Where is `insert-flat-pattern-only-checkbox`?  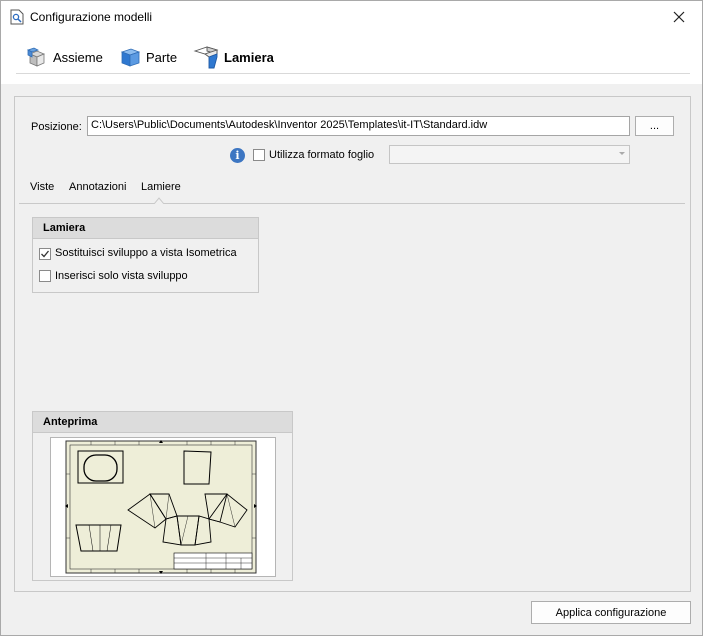 insert-flat-pattern-only-checkbox is located at coordinates (45, 276).